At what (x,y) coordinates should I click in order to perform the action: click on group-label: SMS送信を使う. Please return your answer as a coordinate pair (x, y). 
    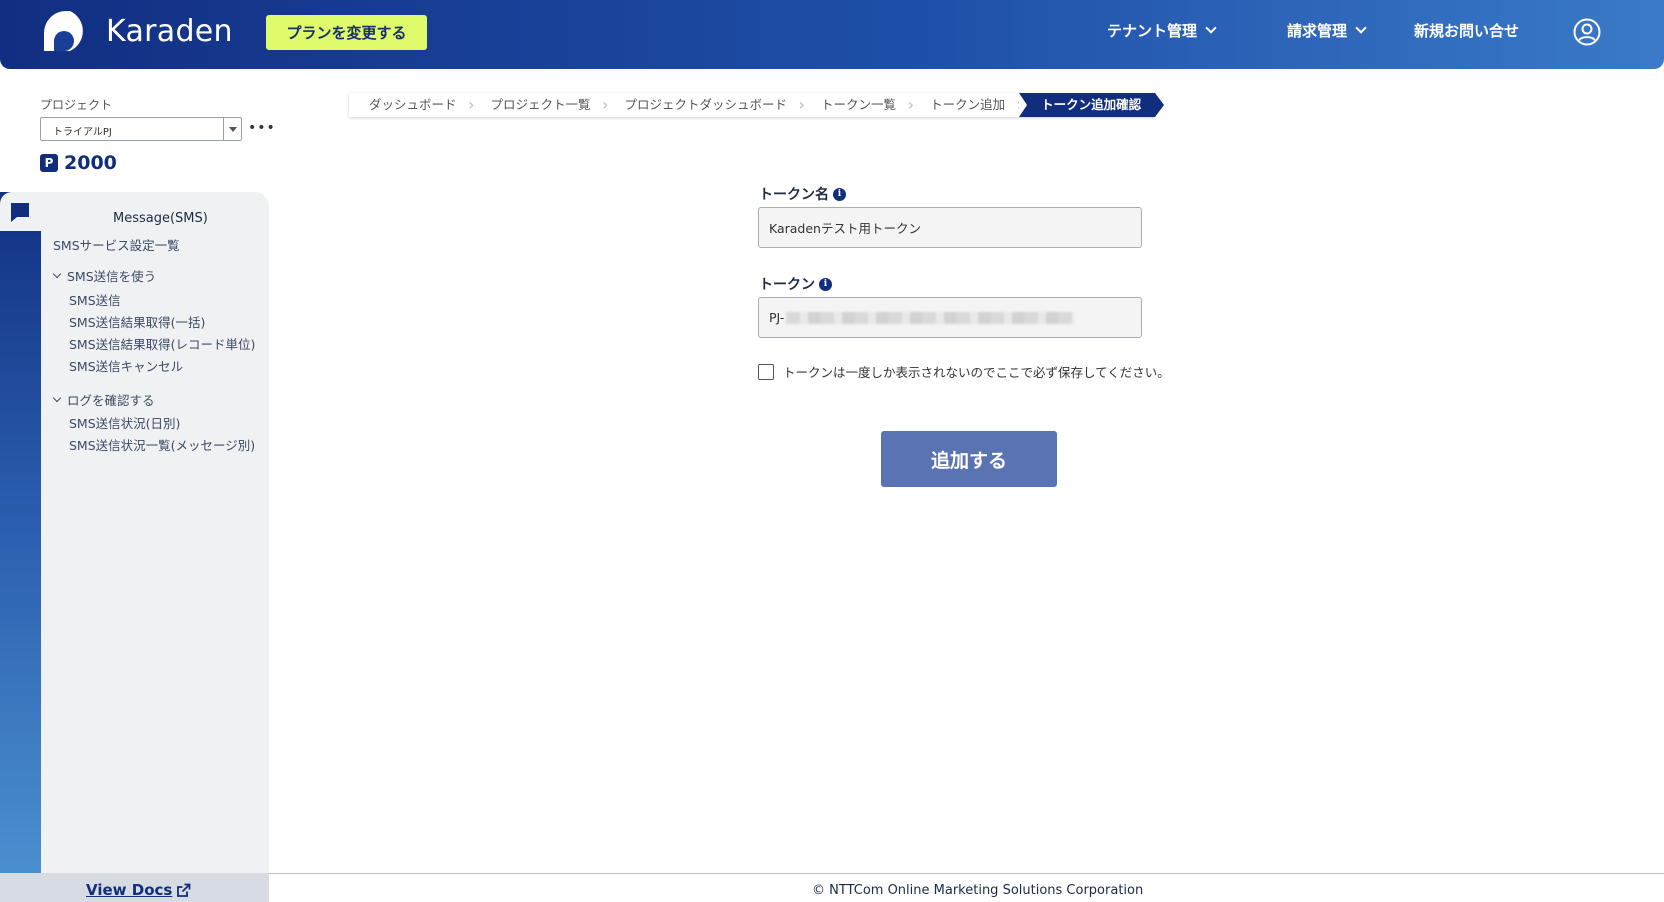
    Looking at the image, I should click on (112, 276).